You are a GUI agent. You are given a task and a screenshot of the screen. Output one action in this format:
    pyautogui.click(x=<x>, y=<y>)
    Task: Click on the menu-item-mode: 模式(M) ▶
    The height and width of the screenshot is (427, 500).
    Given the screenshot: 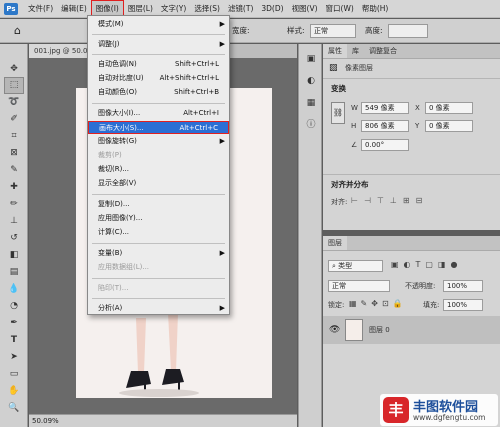 What is the action you would take?
    pyautogui.click(x=158, y=24)
    